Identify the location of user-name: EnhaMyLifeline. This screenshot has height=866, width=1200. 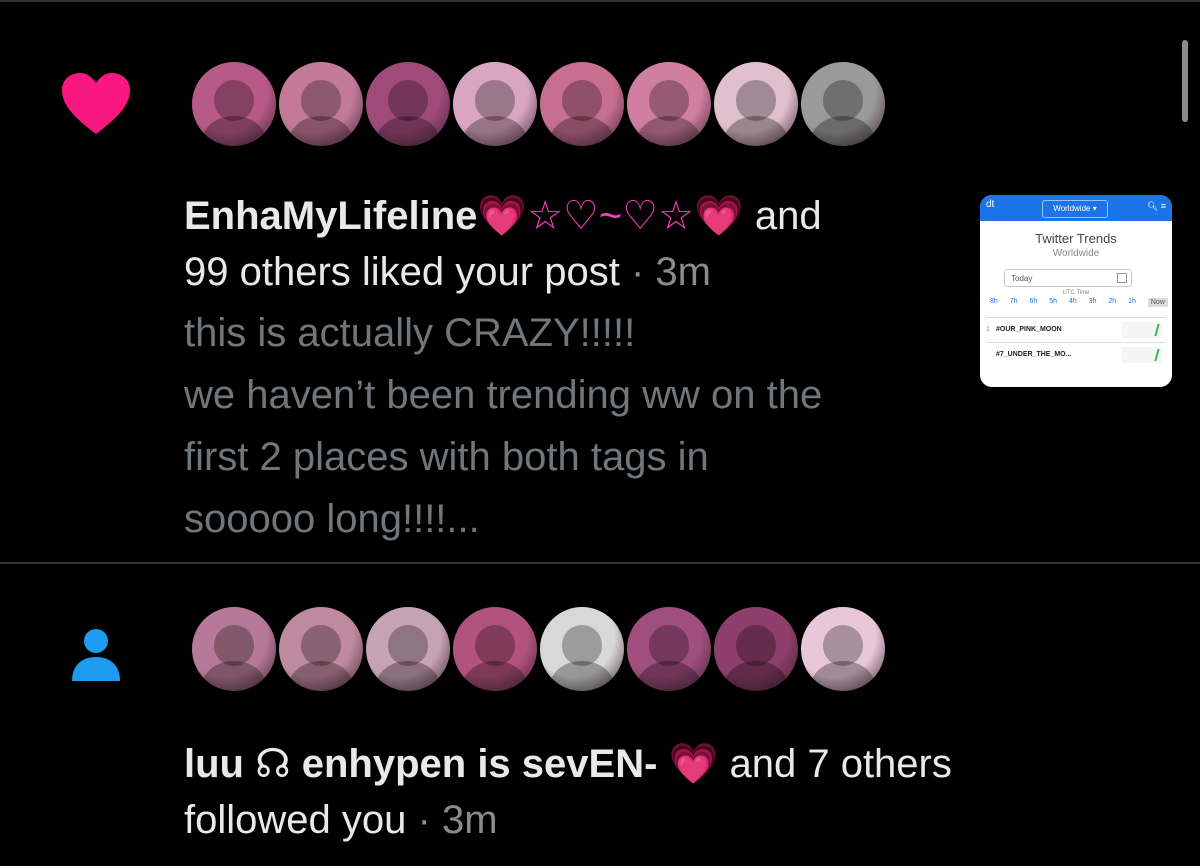
(330, 216).